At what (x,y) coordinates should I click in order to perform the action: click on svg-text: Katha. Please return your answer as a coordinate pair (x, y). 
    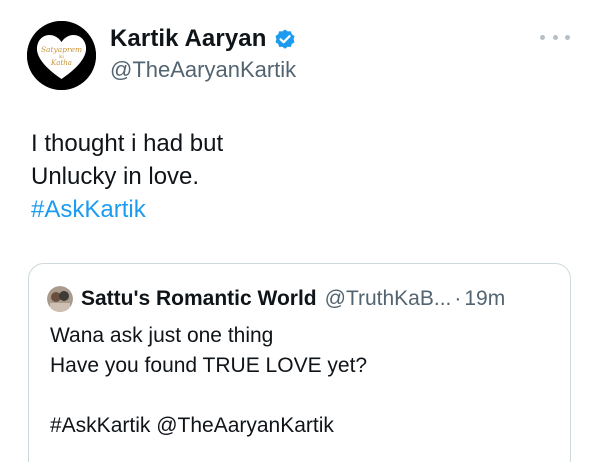
    Looking at the image, I should click on (61, 63).